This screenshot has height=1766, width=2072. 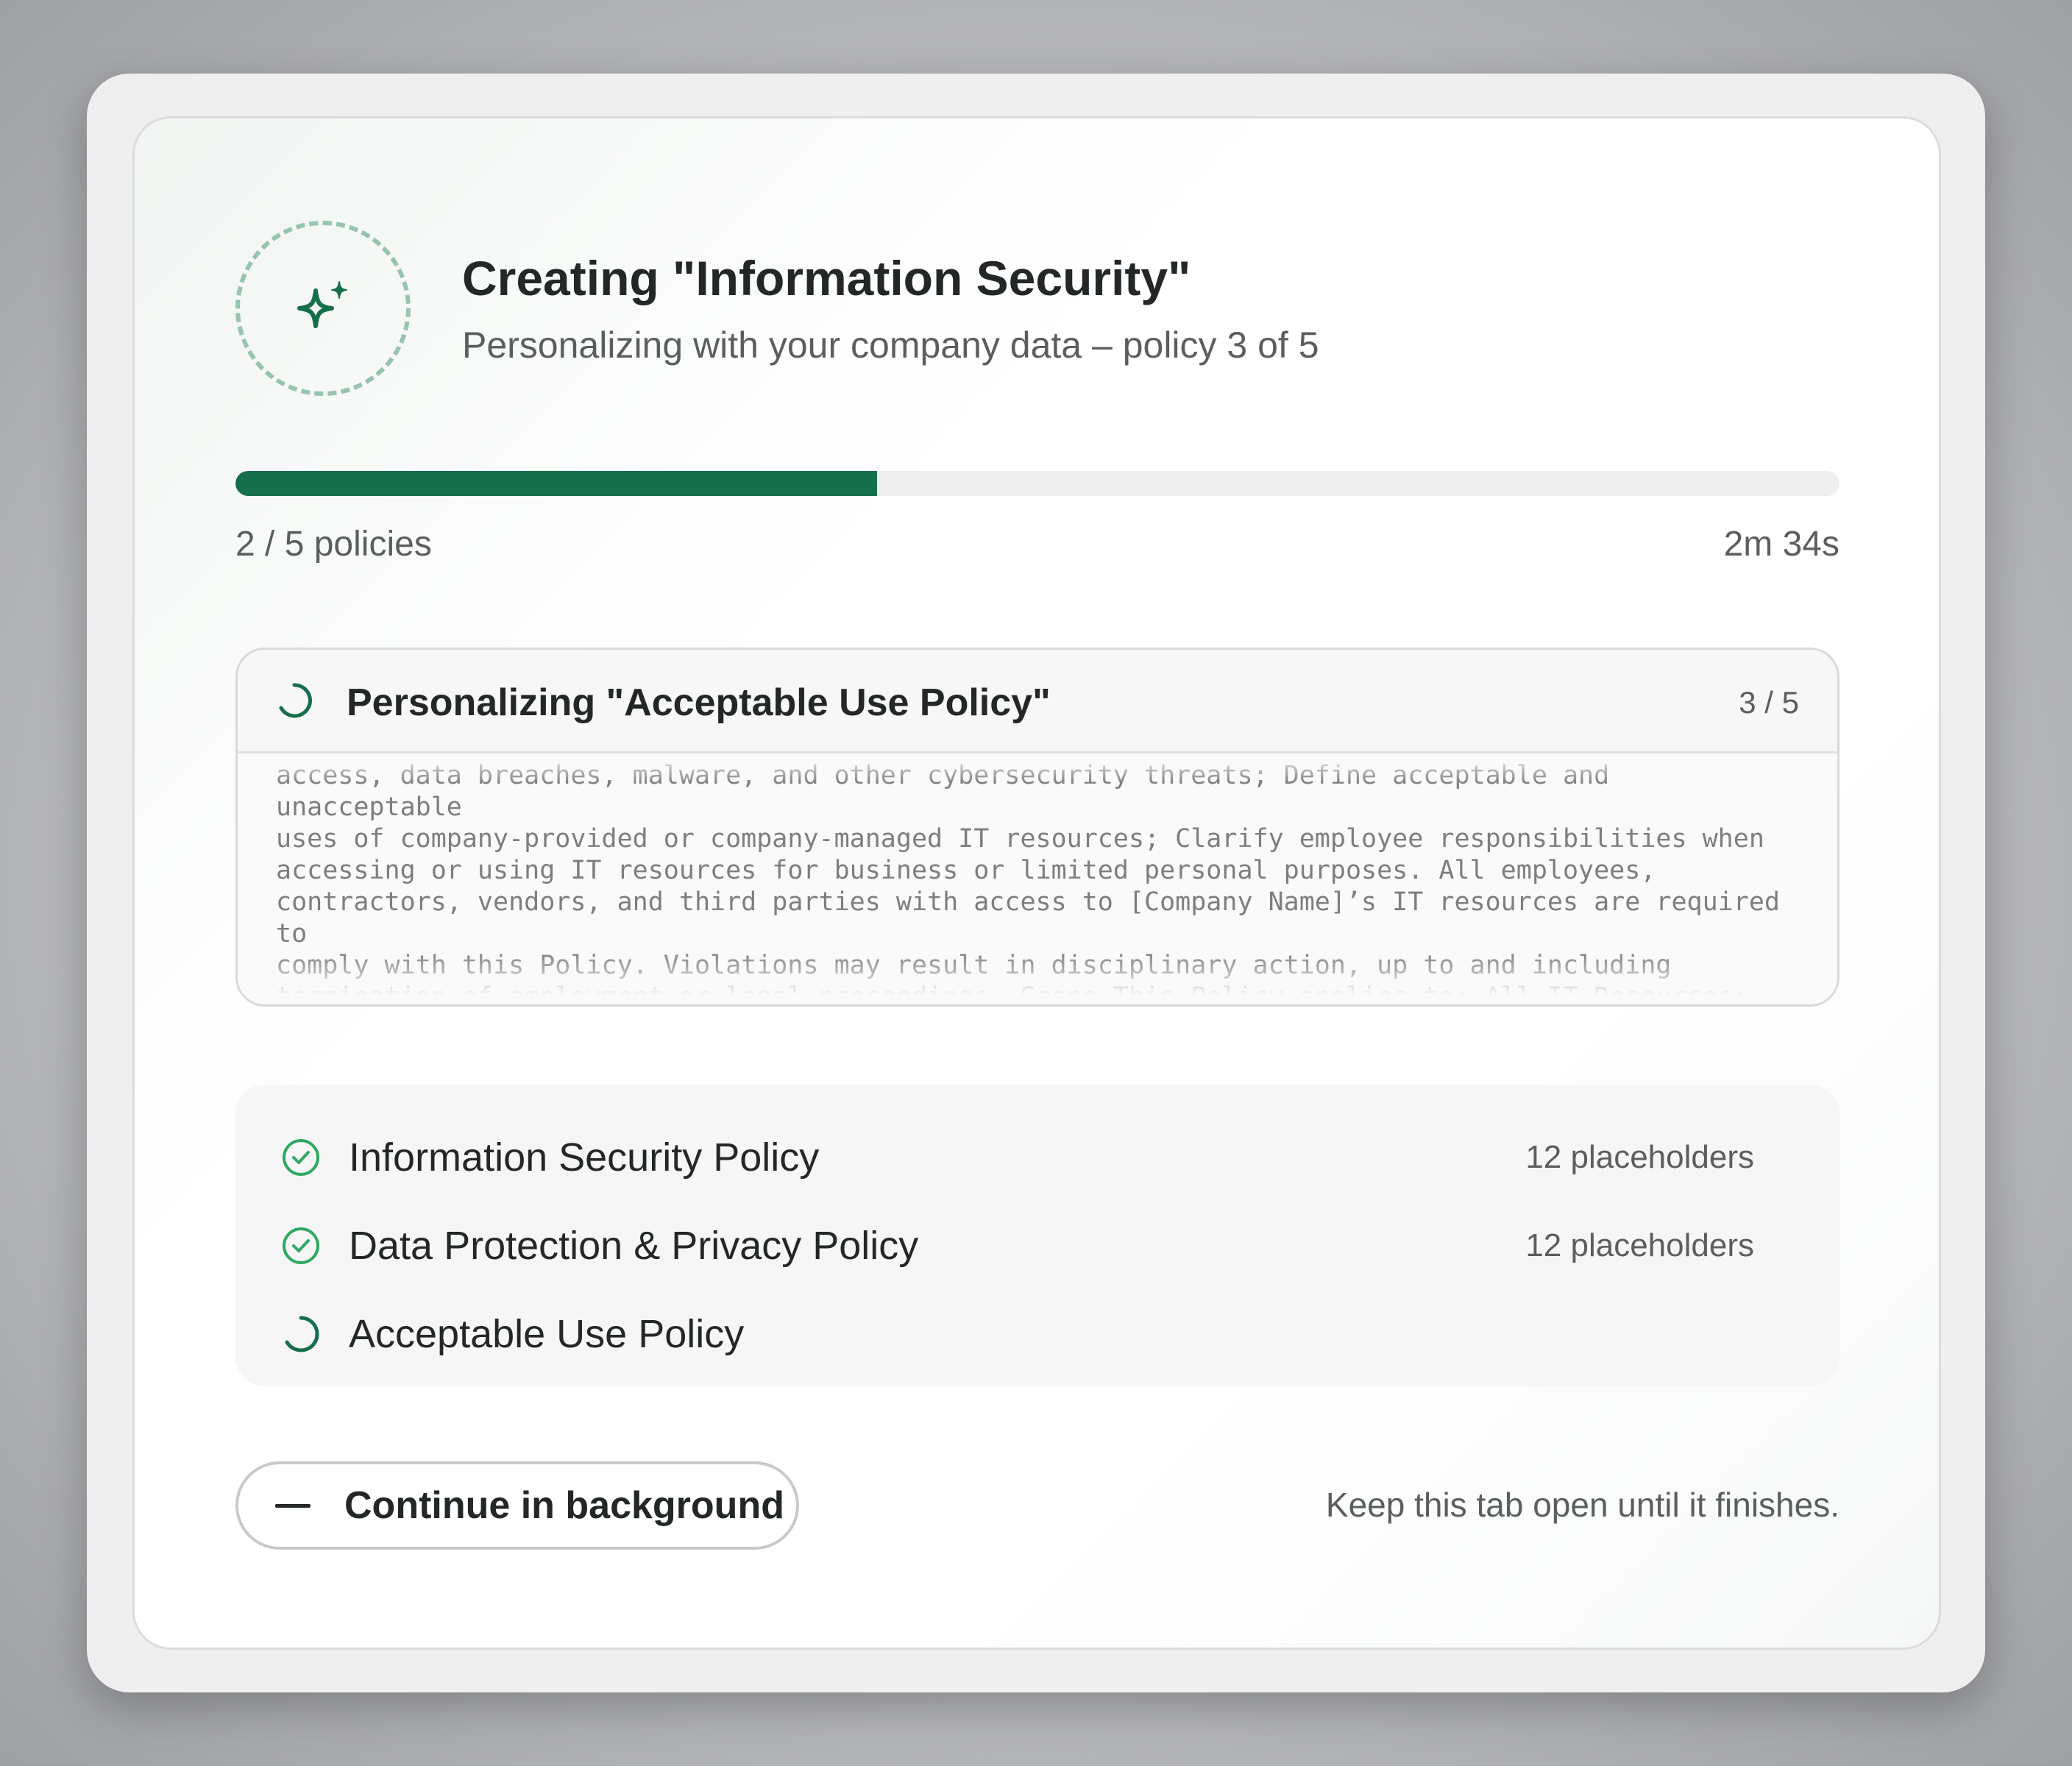 What do you see at coordinates (1781, 544) in the screenshot?
I see `elapsed-time: 2m 34s` at bounding box center [1781, 544].